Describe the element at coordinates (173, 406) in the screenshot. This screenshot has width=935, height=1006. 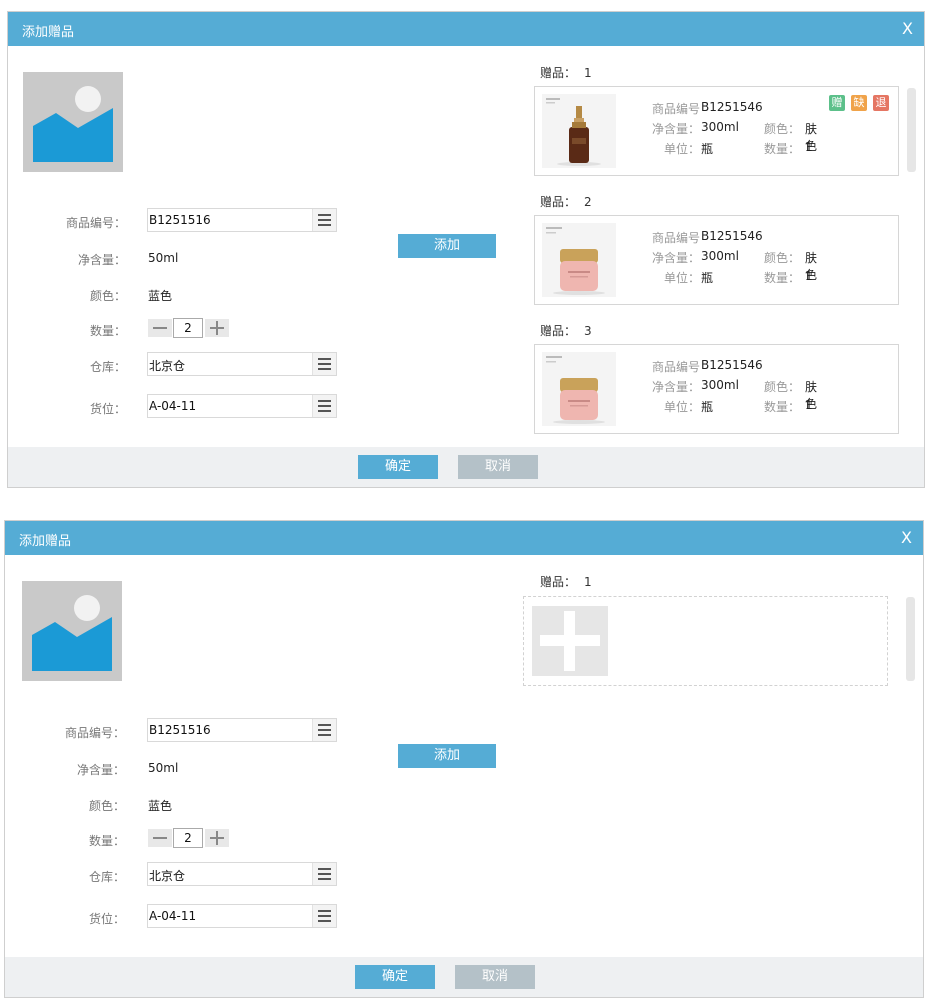
I see `location-value: A-04-11` at that location.